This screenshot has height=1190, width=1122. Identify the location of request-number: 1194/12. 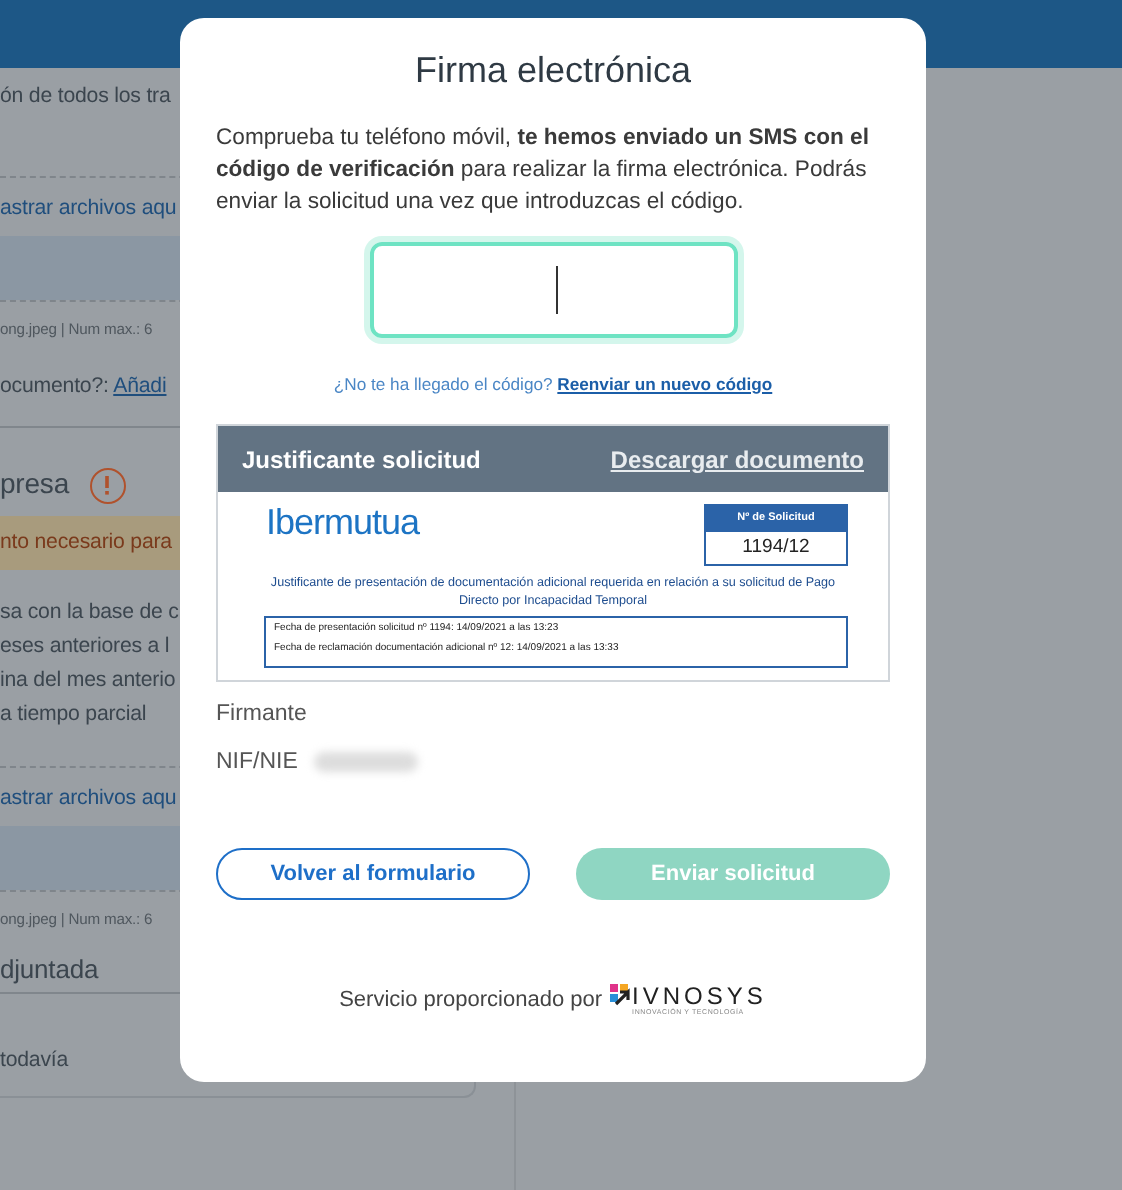
(776, 547).